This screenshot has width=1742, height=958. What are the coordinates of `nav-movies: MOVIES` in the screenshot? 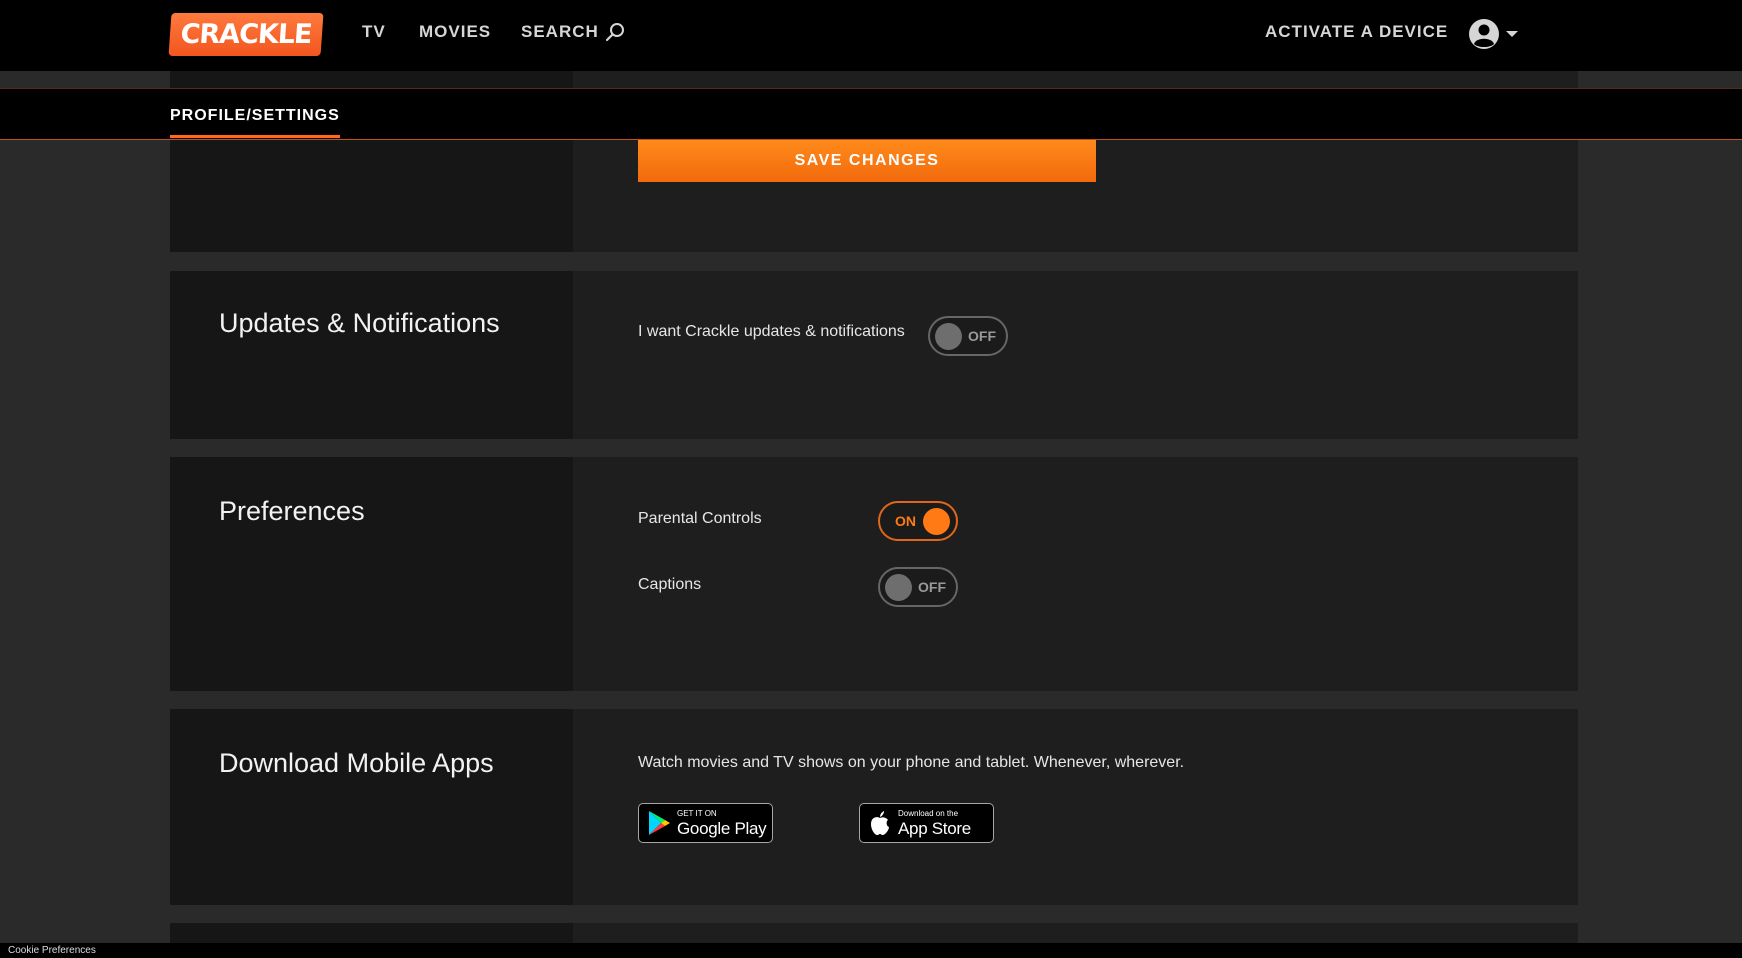 It's located at (455, 32).